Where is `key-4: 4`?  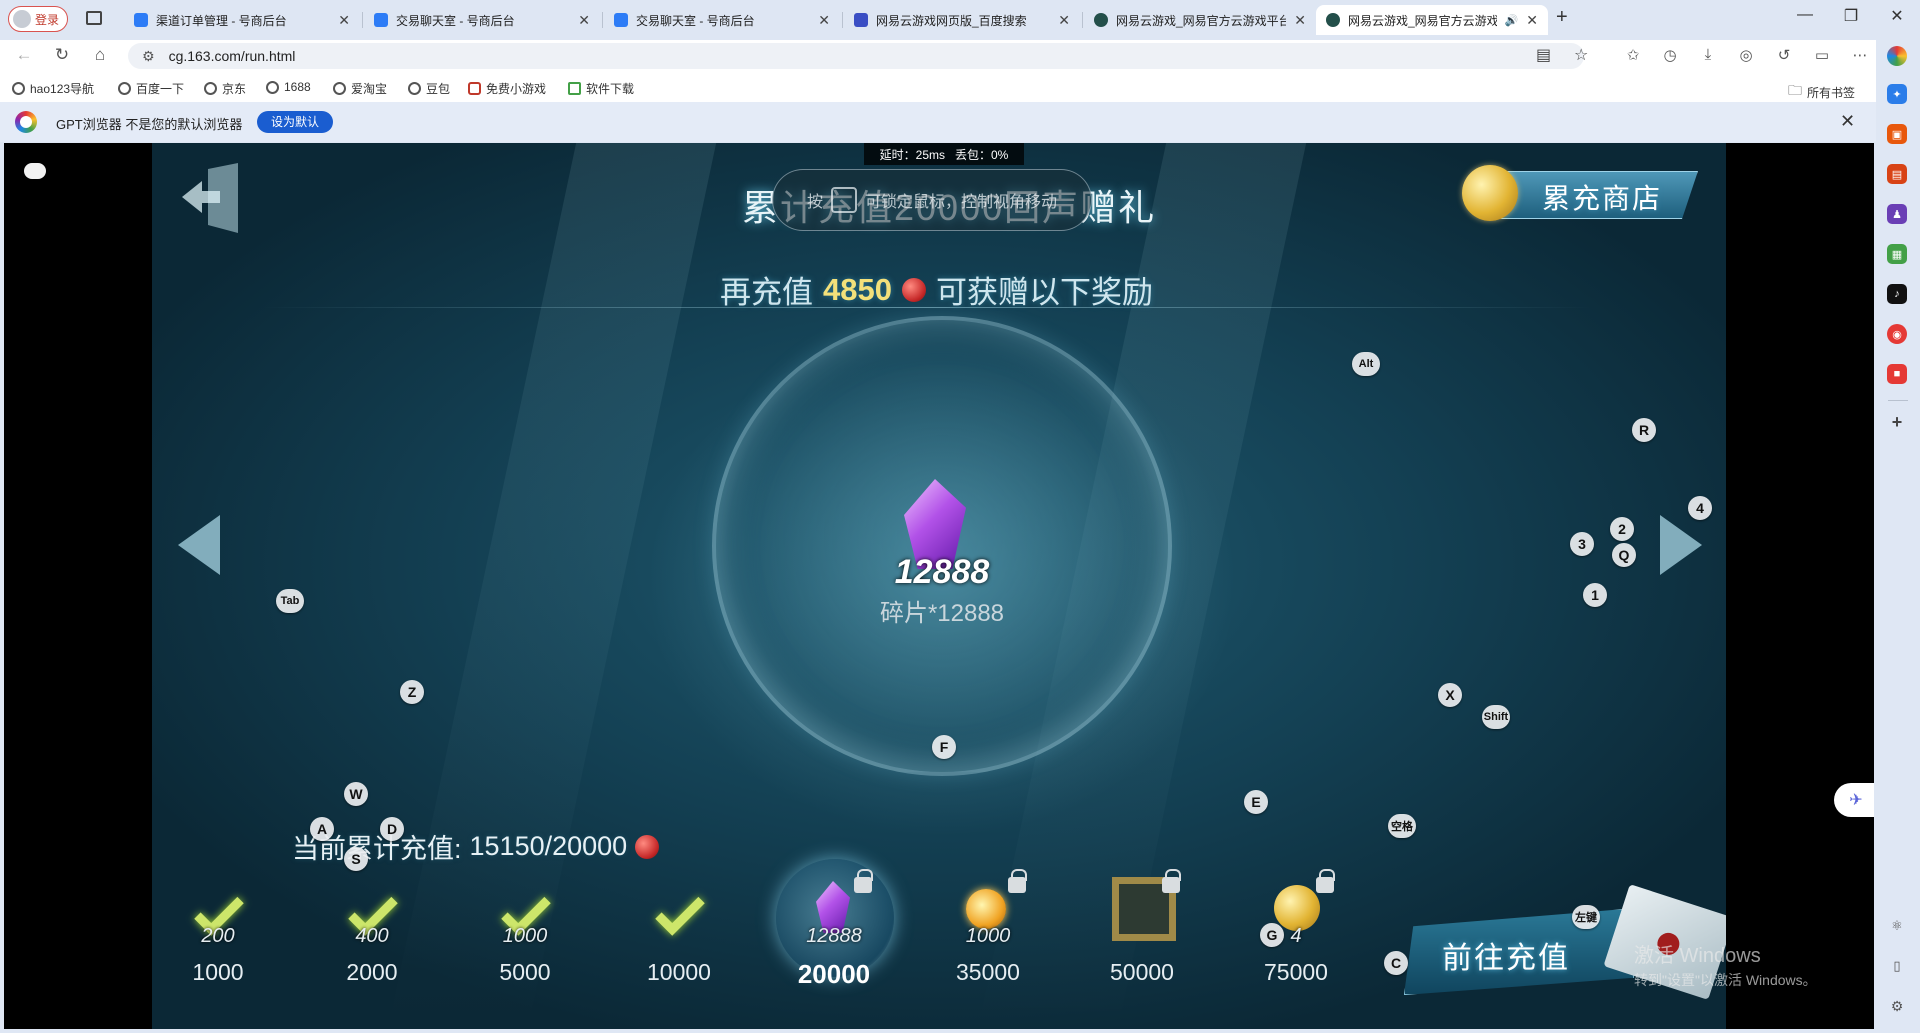
key-4: 4 is located at coordinates (1700, 508).